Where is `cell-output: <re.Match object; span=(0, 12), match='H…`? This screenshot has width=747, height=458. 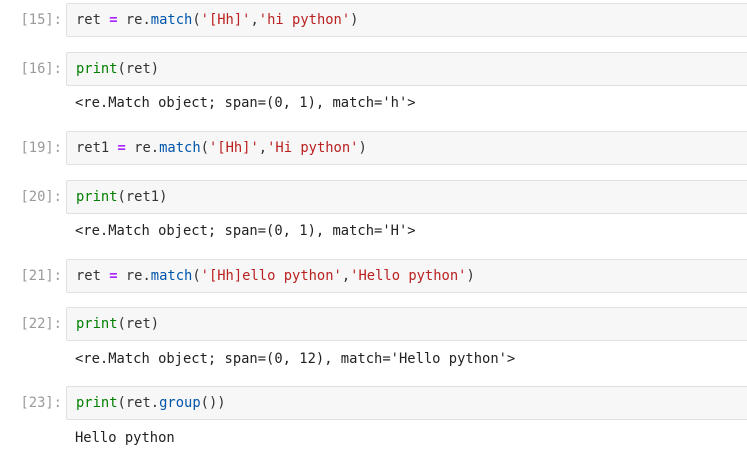
cell-output: <re.Match object; span=(0, 12), match='H… is located at coordinates (295, 359).